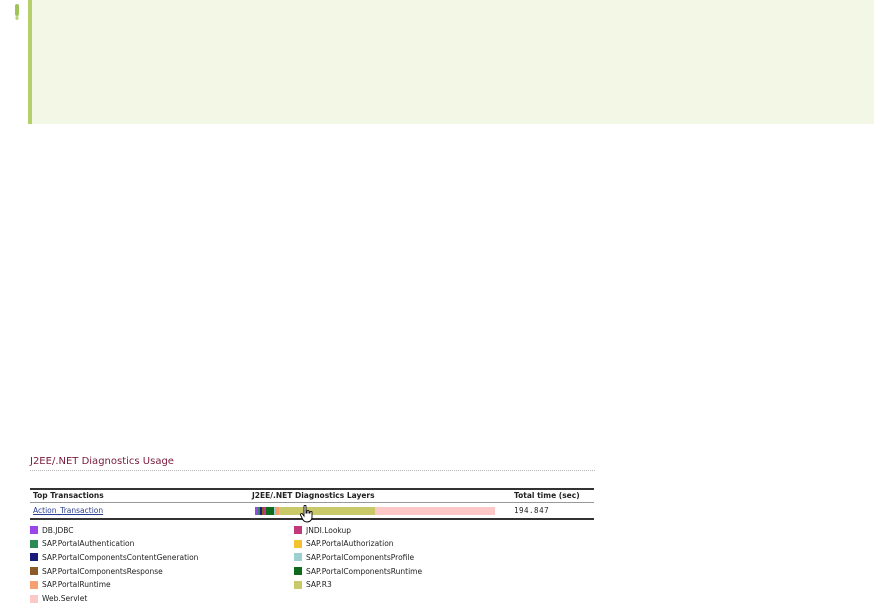 This screenshot has height=612, width=874. Describe the element at coordinates (312, 463) in the screenshot. I see `panel-title: J2EE/.NET Diagnostics Usage` at that location.